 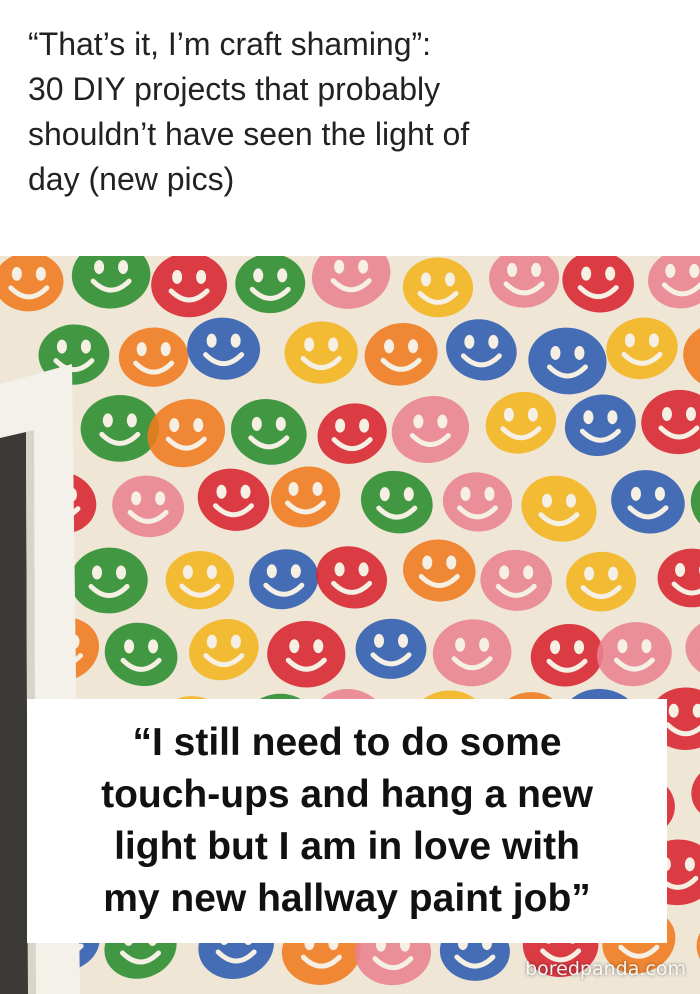 I want to click on caption-line: touch-ups and hang a new, so click(x=347, y=794).